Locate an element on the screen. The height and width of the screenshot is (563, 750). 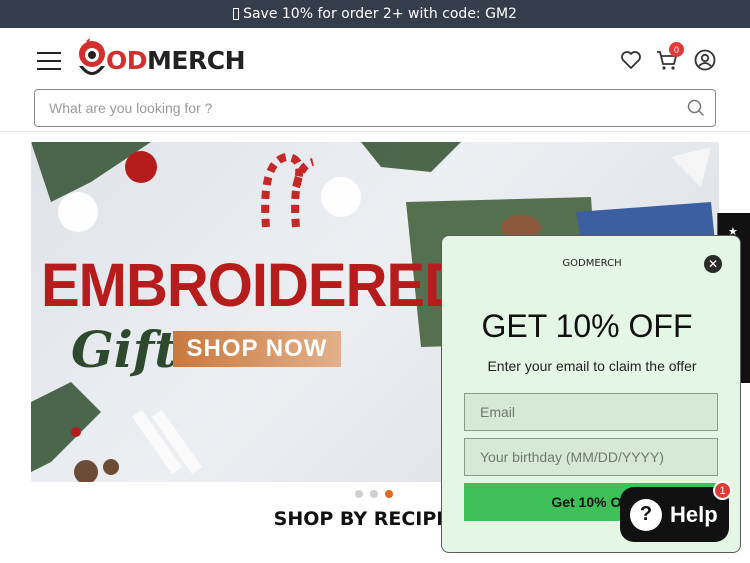
banner-script-text: Gift is located at coordinates (124, 349).